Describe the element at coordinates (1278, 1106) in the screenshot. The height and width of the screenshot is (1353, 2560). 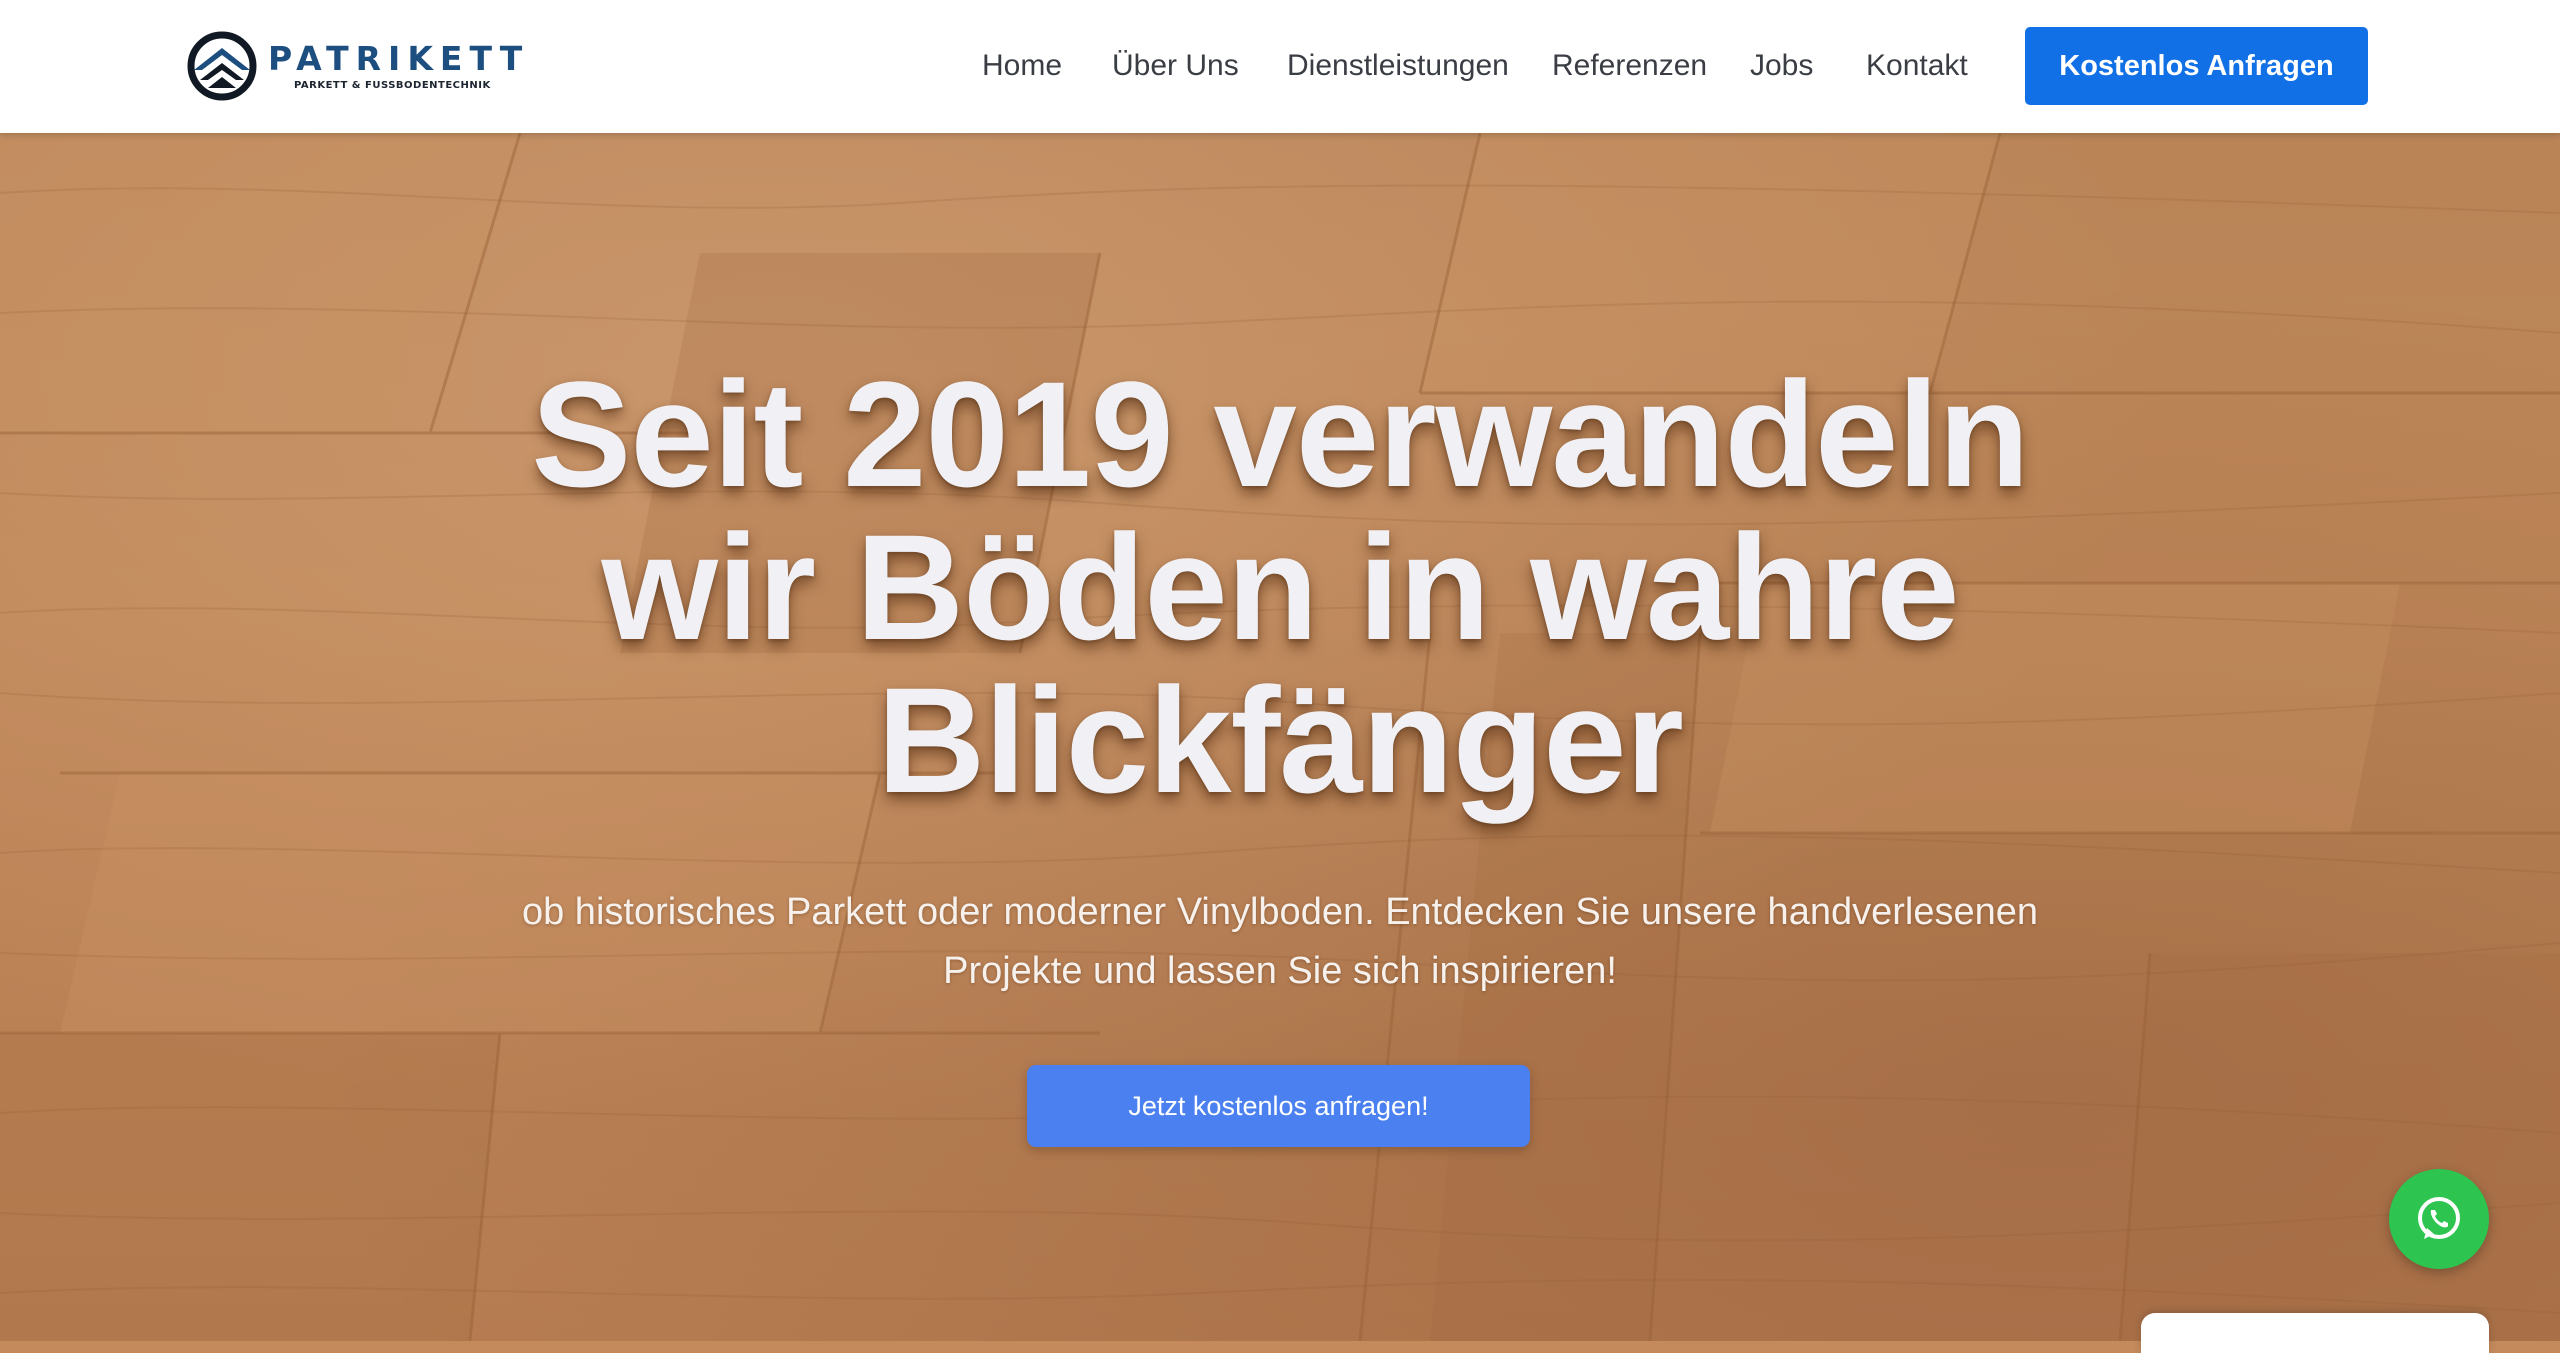
I see `jetzt-kostenlos-anfragen-button: Jetzt kostenlos anfragen!` at that location.